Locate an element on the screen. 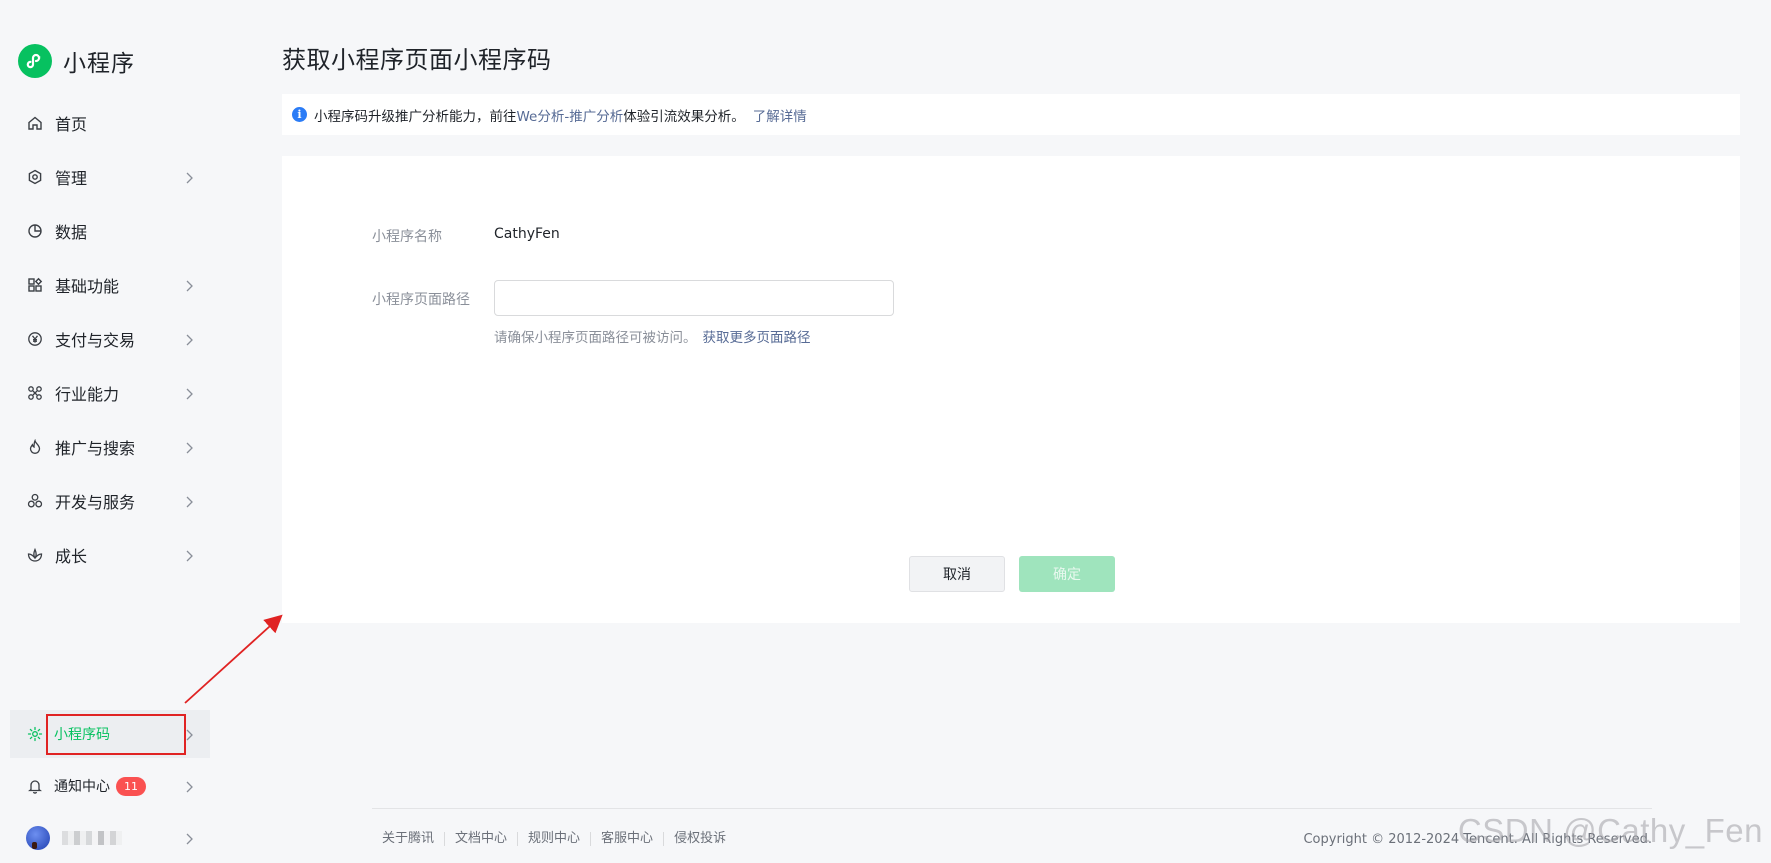 The image size is (1771, 863). home-icon is located at coordinates (35, 123).